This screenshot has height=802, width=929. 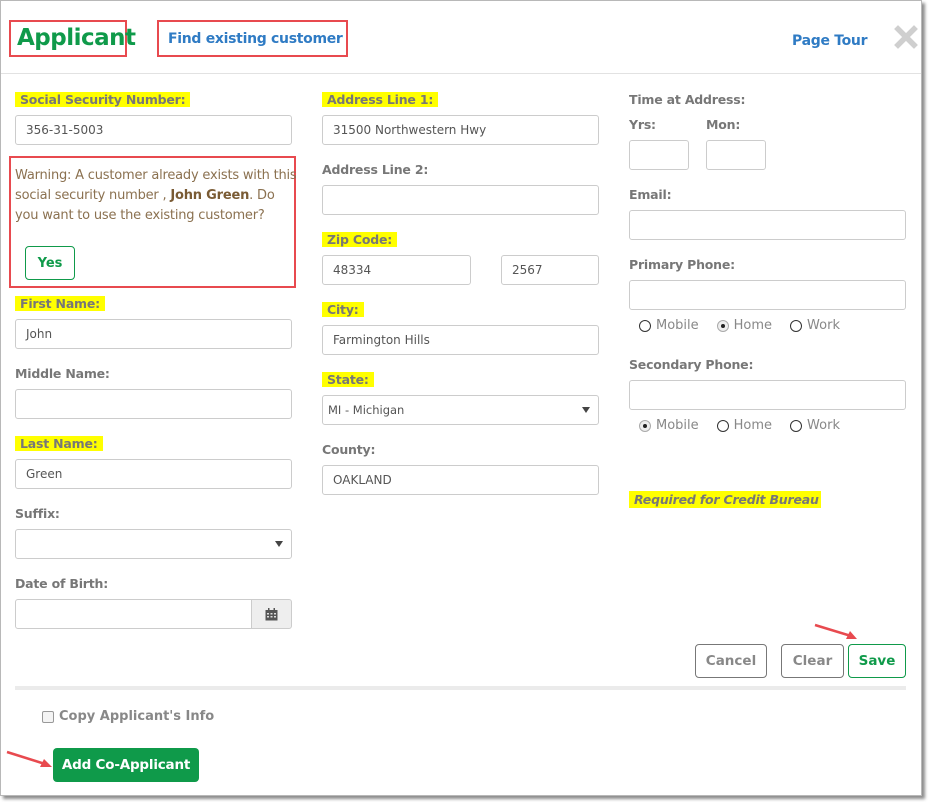 I want to click on clear-button: Clear, so click(x=812, y=661).